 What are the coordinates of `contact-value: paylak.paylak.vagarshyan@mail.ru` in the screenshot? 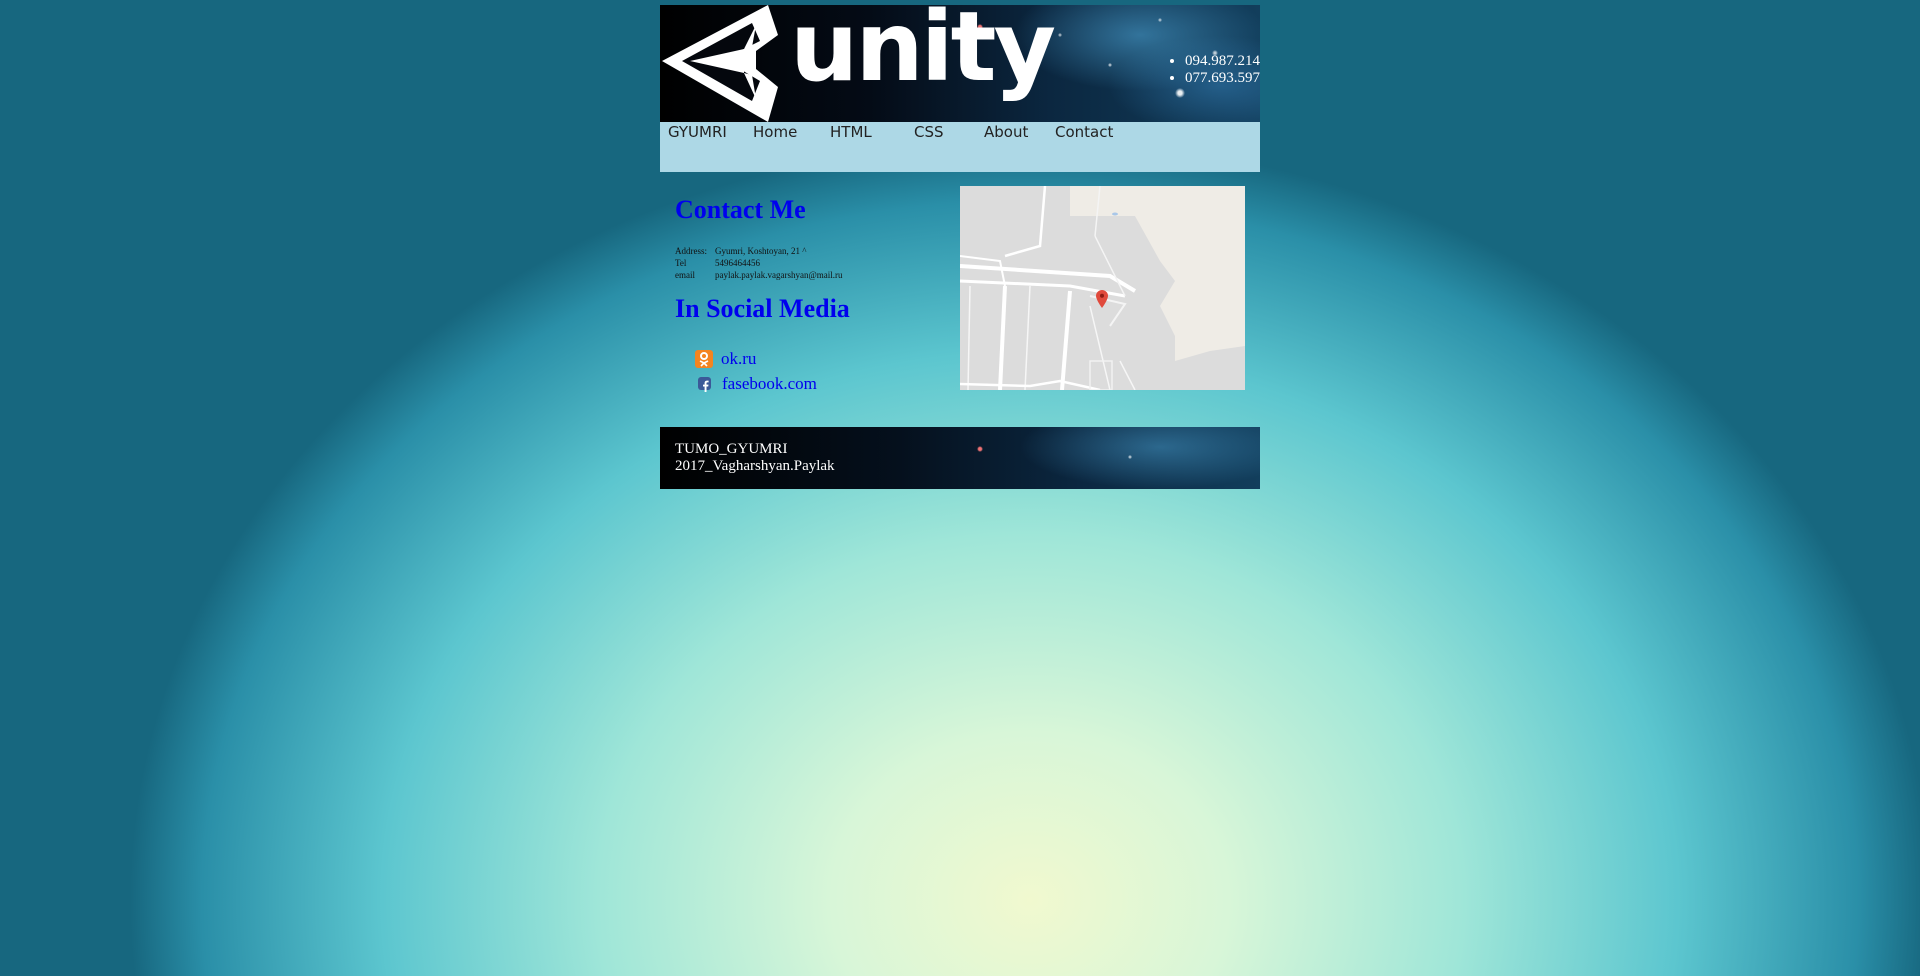 It's located at (779, 275).